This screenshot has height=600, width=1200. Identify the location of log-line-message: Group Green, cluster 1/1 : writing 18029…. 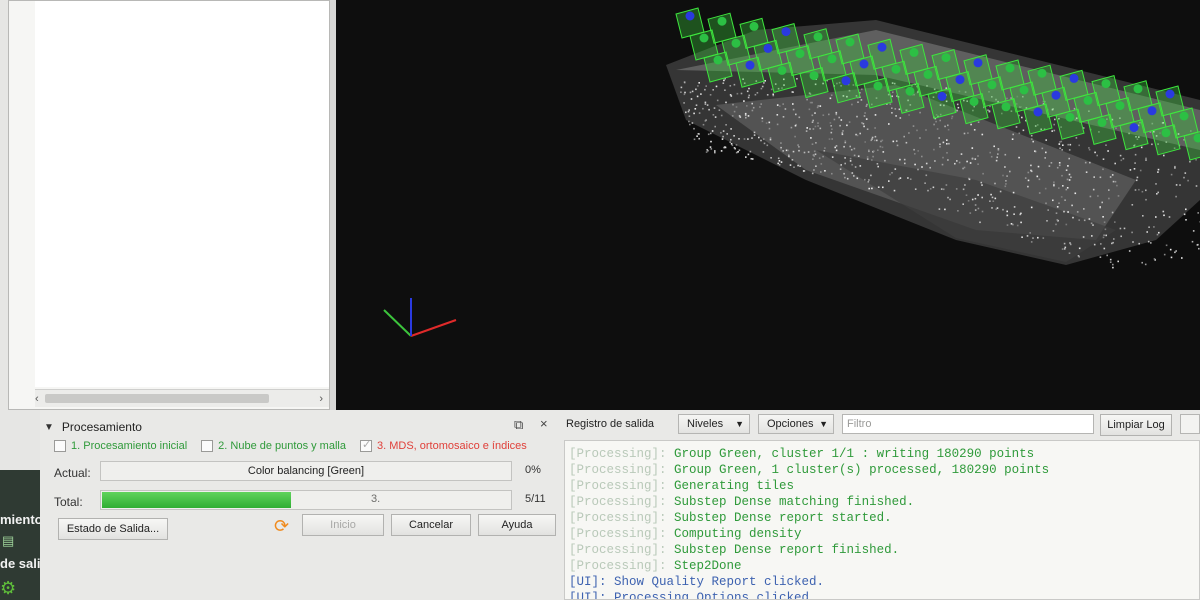
(850, 454).